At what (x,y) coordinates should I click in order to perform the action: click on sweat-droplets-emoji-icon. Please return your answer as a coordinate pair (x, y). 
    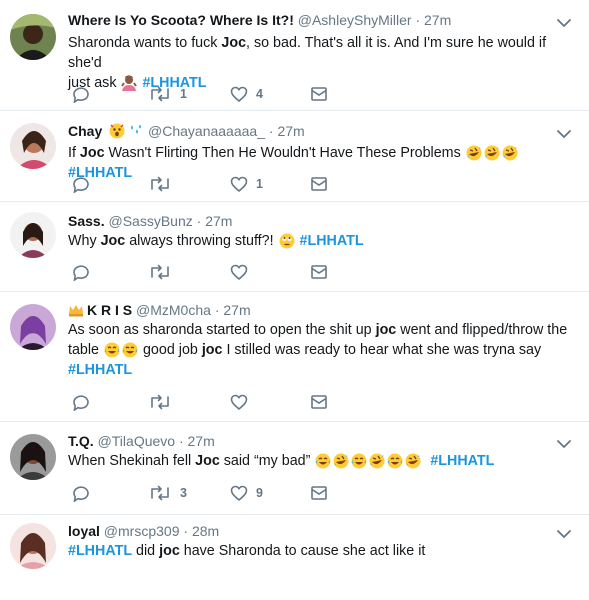
    Looking at the image, I should click on (136, 129).